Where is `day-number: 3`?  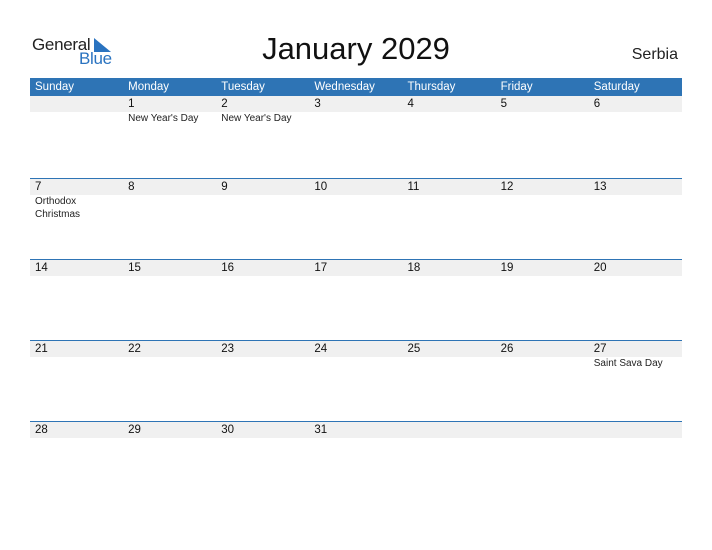
day-number: 3 is located at coordinates (317, 104).